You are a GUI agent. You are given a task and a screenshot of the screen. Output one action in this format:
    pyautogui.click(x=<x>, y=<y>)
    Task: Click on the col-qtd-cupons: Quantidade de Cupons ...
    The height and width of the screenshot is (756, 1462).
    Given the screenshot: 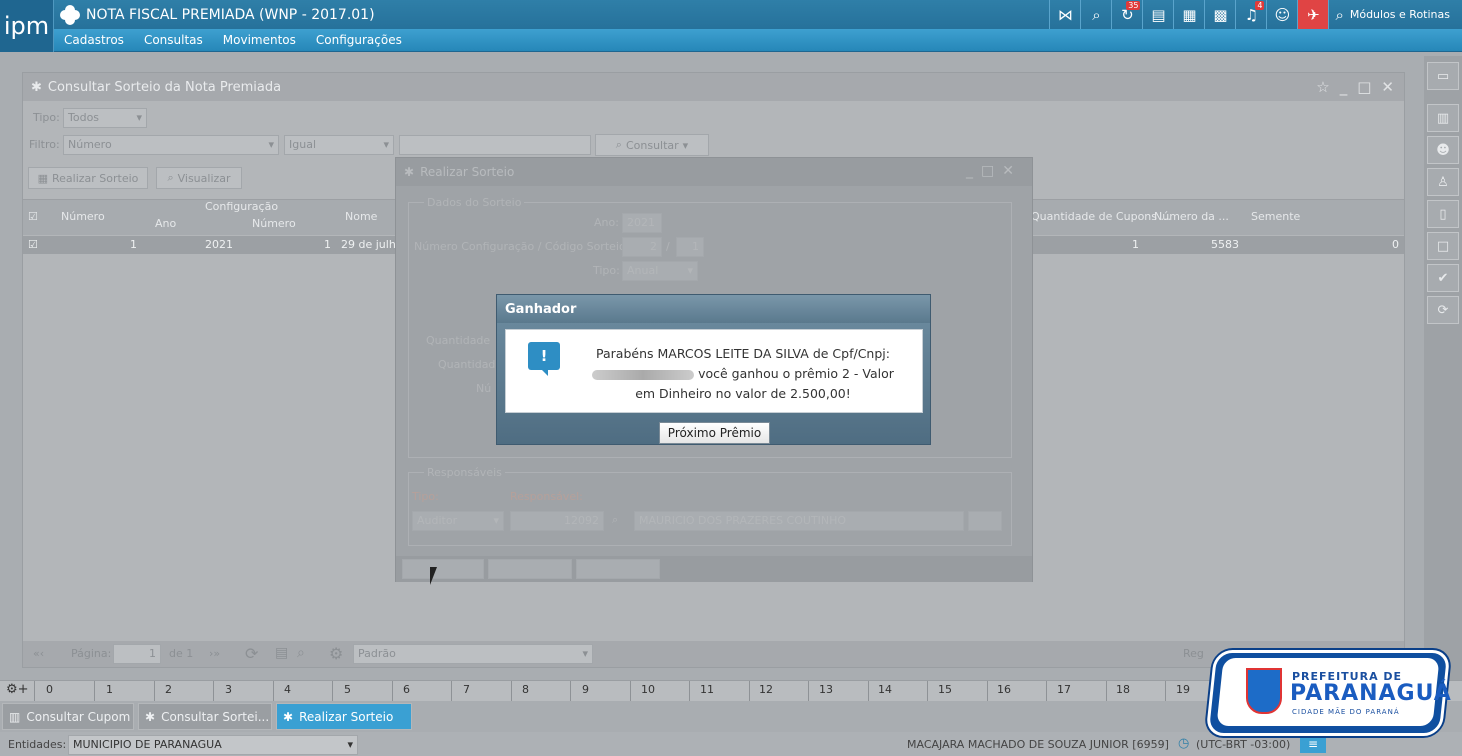 What is the action you would take?
    pyautogui.click(x=1101, y=216)
    